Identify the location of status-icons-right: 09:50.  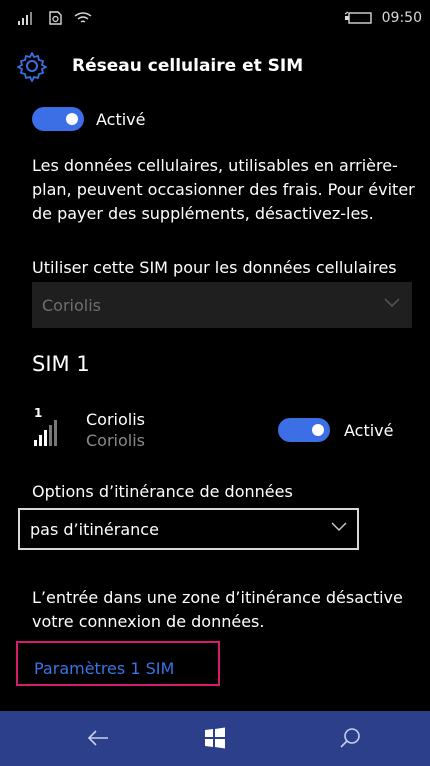
(383, 18).